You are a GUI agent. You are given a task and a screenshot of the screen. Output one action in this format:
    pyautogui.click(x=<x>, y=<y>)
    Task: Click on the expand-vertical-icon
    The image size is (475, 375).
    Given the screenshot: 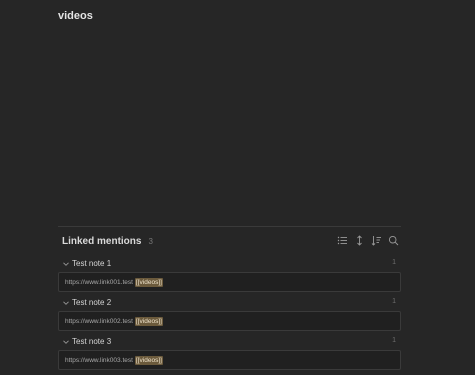 What is the action you would take?
    pyautogui.click(x=359, y=240)
    